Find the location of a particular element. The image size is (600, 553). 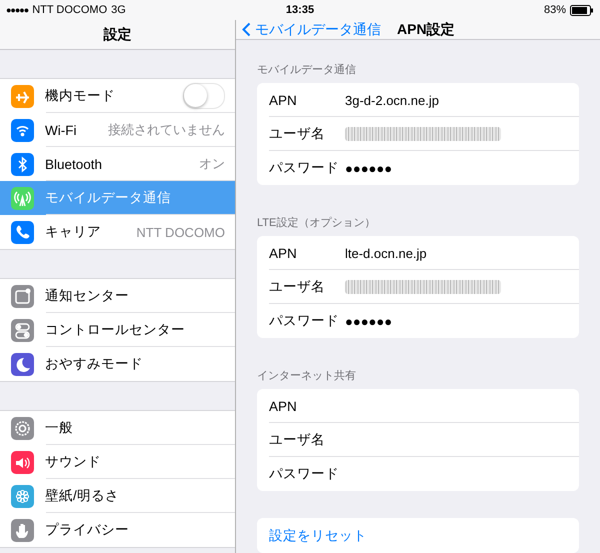

page-title: APN設定 is located at coordinates (426, 29).